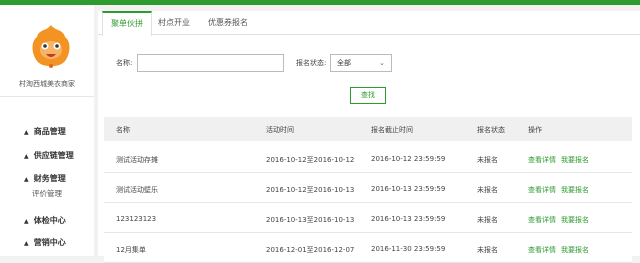  What do you see at coordinates (47, 84) in the screenshot?
I see `shop-name: 村淘西城美衣商家` at bounding box center [47, 84].